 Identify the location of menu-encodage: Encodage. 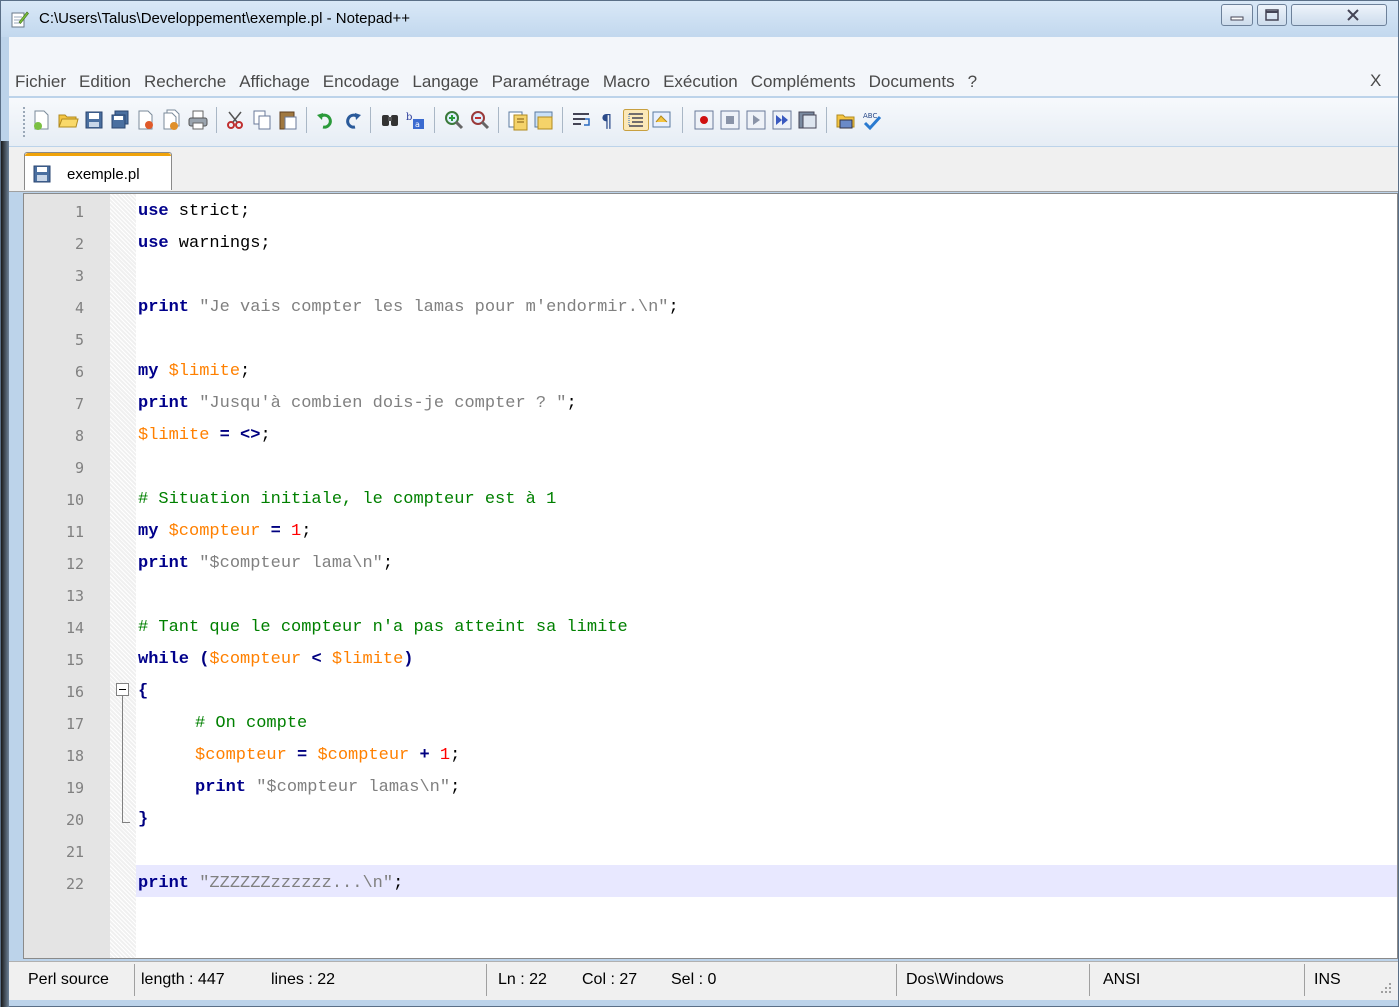
(362, 82).